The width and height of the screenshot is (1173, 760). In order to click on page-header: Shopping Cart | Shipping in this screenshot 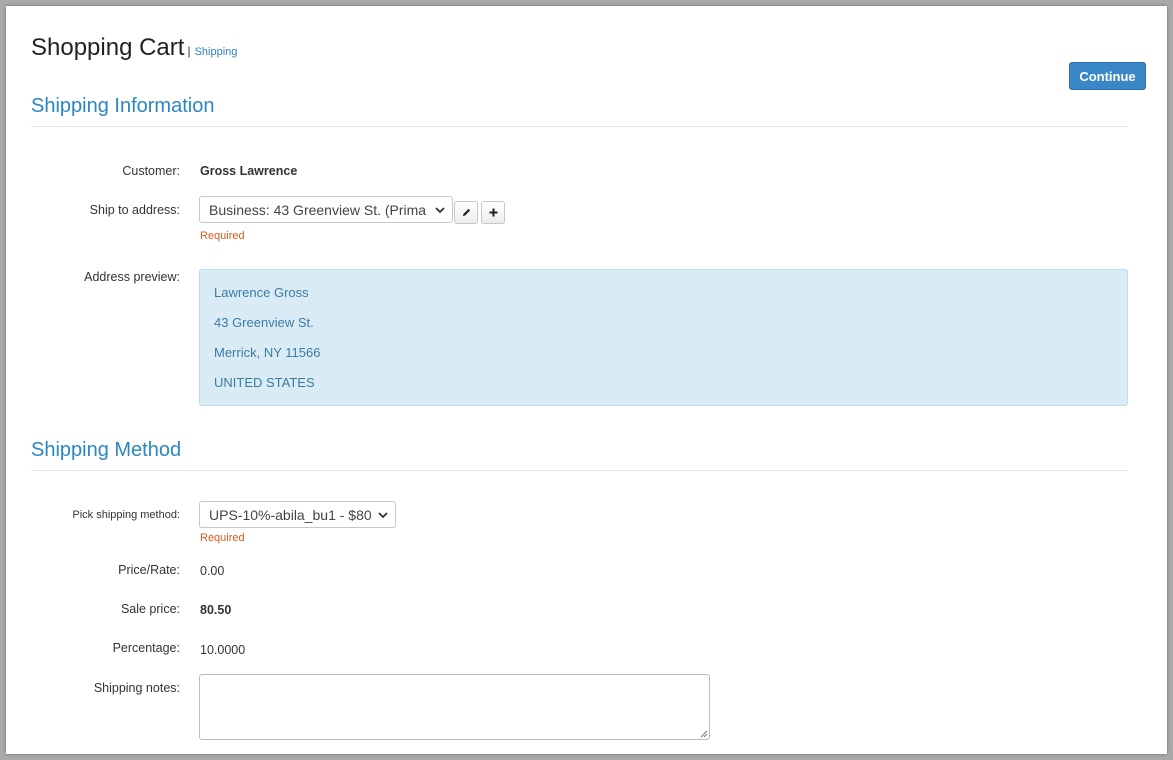, I will do `click(134, 48)`.